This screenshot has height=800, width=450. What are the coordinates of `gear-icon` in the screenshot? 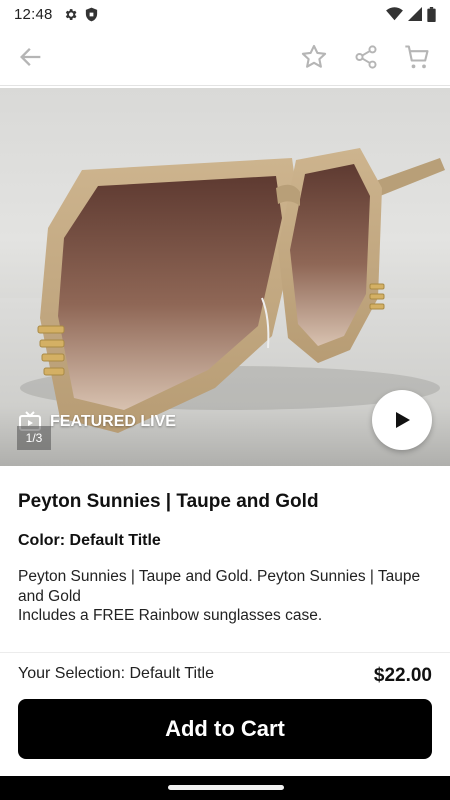 It's located at (70, 14).